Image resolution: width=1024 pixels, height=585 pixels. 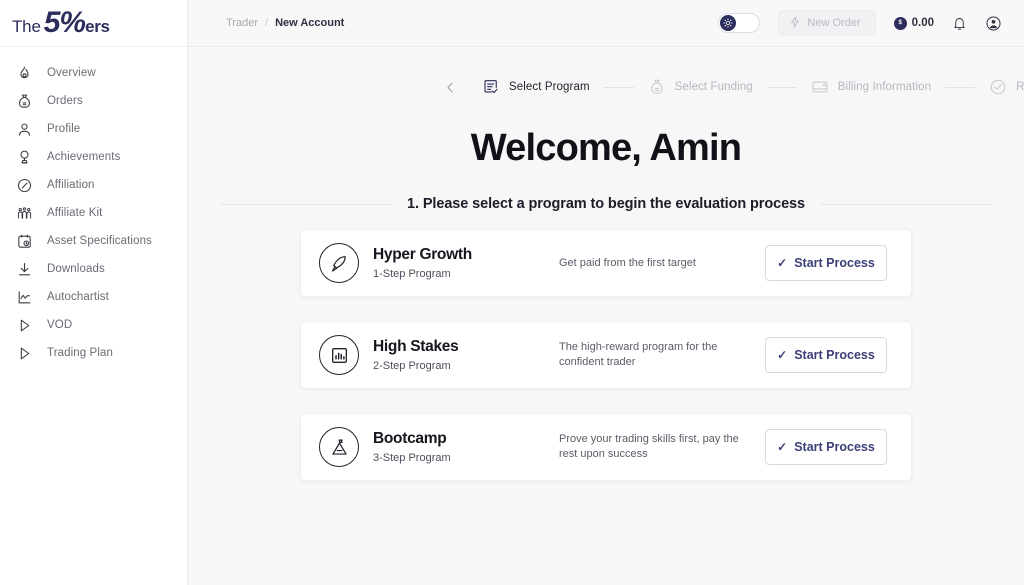 I want to click on bell-icon, so click(x=959, y=23).